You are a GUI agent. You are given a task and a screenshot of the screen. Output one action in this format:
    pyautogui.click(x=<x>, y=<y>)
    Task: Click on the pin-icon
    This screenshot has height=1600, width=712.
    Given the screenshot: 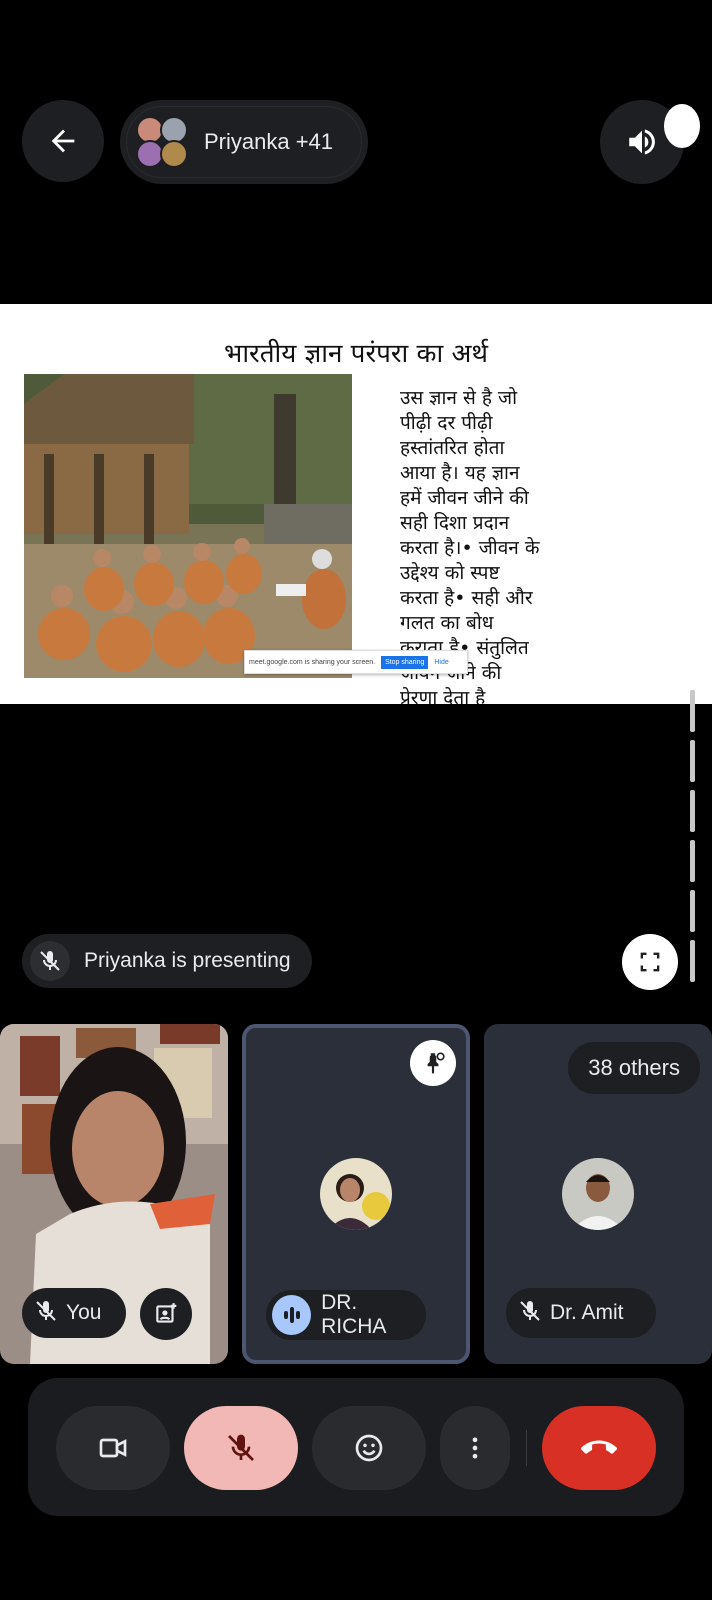 What is the action you would take?
    pyautogui.click(x=436, y=1063)
    